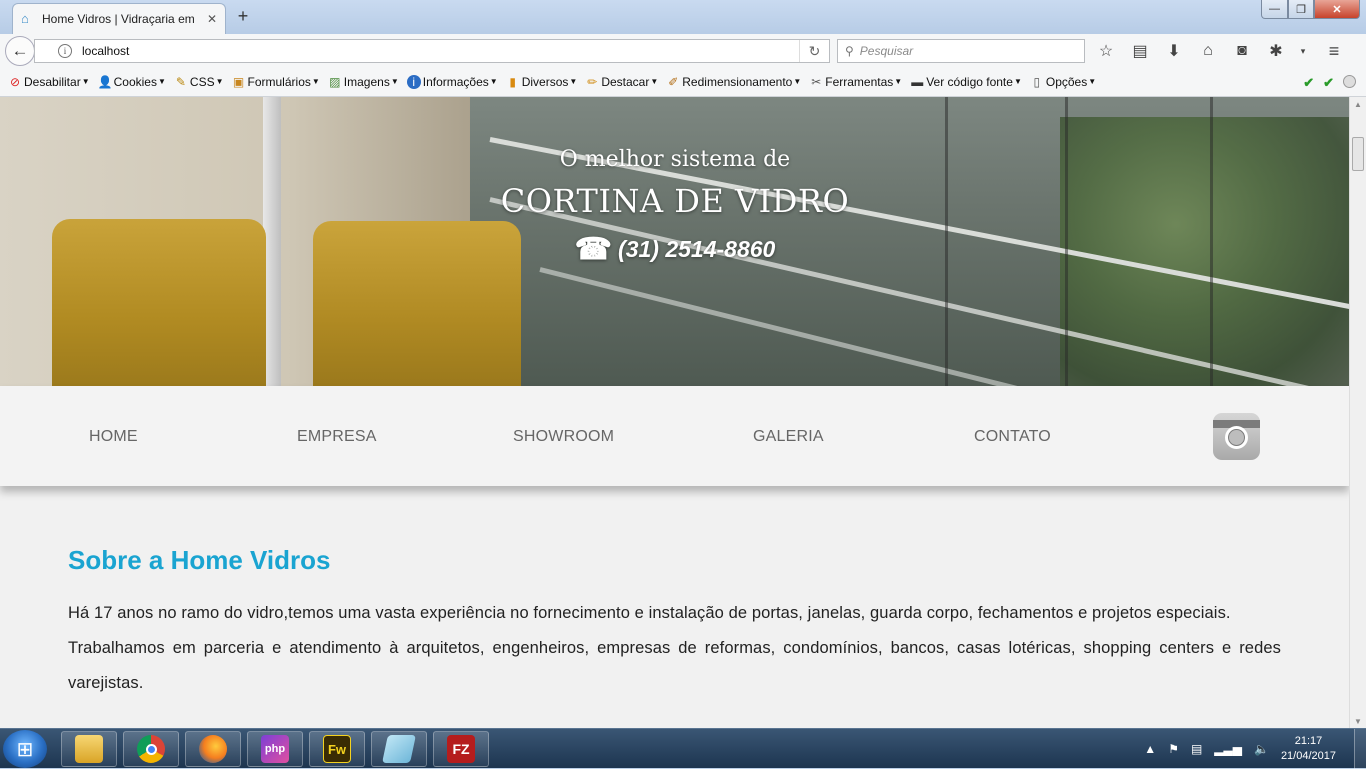 This screenshot has width=1366, height=769. I want to click on devbar-css: ✎ CSS ▼, so click(199, 82).